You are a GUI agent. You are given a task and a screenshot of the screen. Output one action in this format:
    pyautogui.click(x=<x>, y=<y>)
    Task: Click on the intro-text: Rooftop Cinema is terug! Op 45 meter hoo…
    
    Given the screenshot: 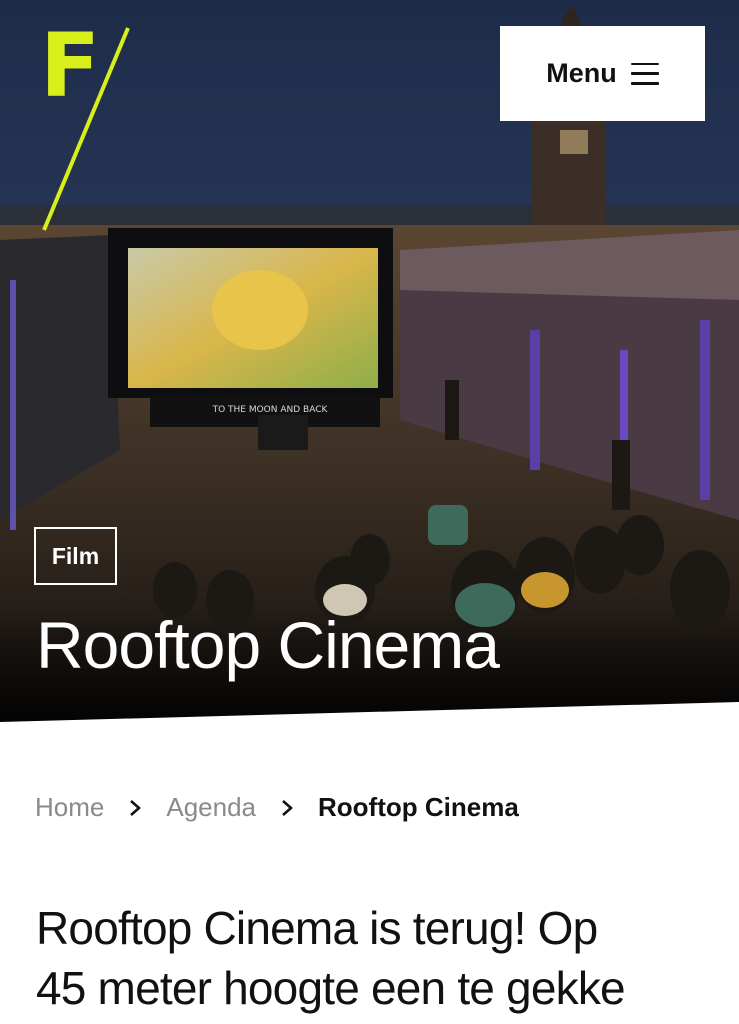 What is the action you would take?
    pyautogui.click(x=376, y=958)
    